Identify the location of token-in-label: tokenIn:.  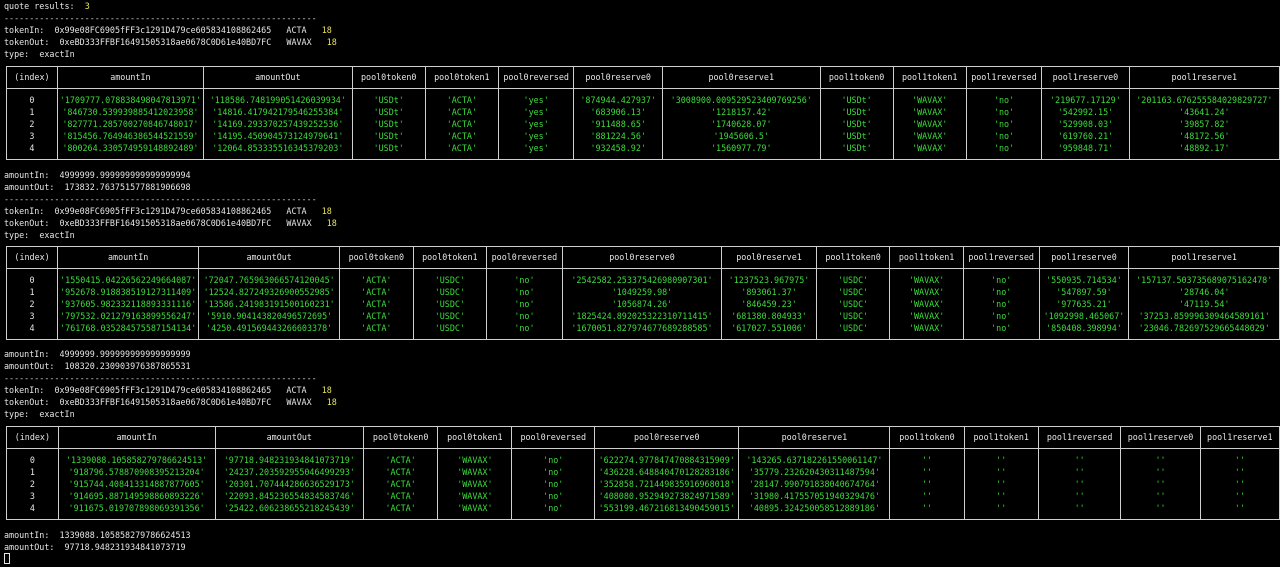
(24, 211).